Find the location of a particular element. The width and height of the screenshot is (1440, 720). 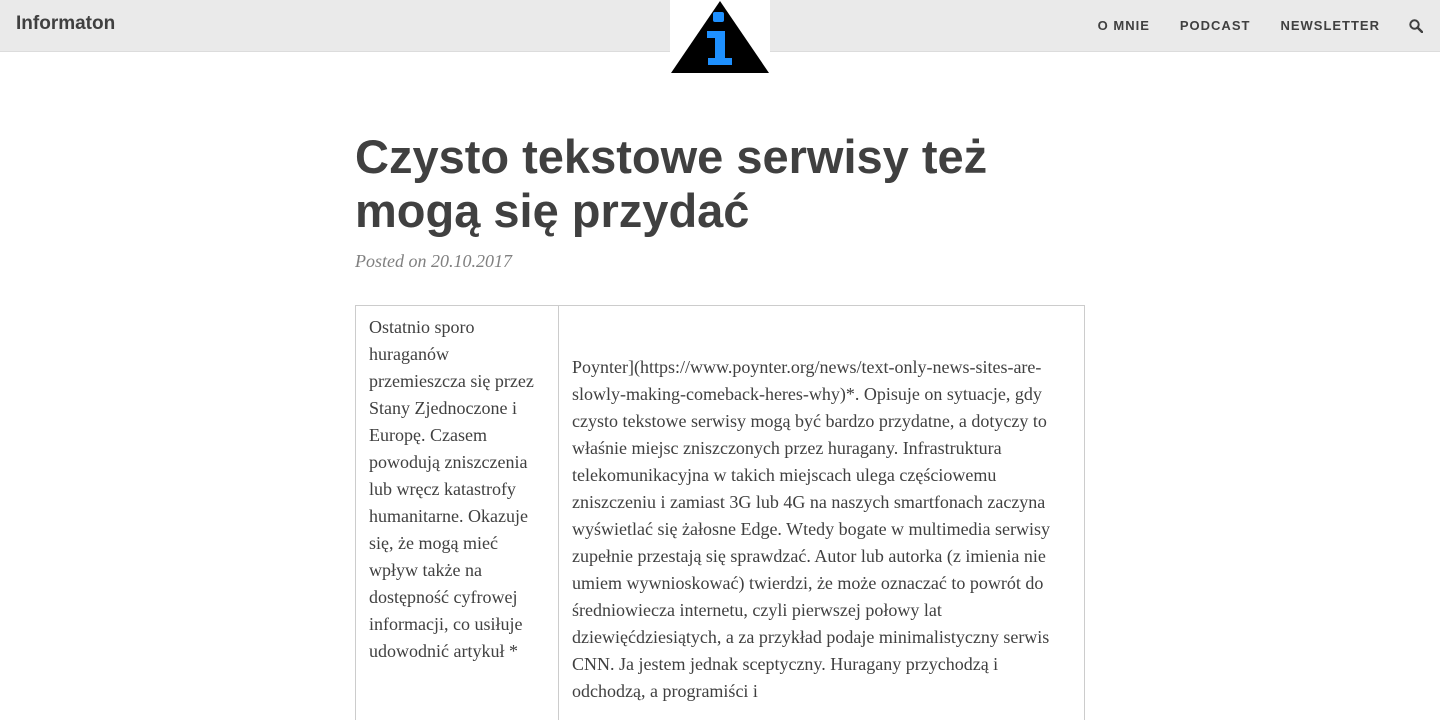

brand-link: Informaton is located at coordinates (65, 24).